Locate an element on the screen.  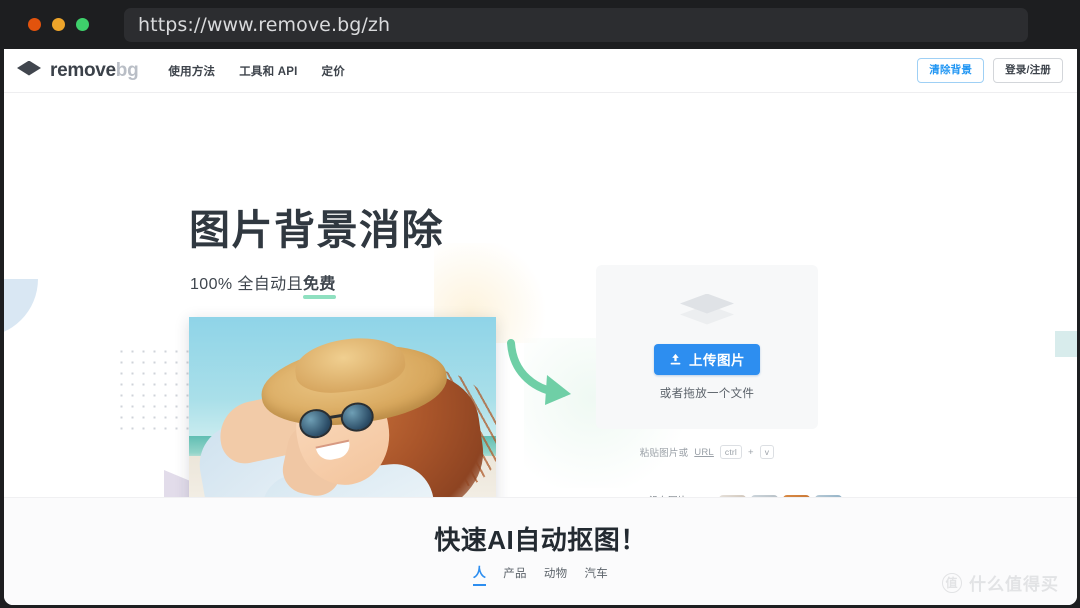
upload-icon is located at coordinates (675, 359).